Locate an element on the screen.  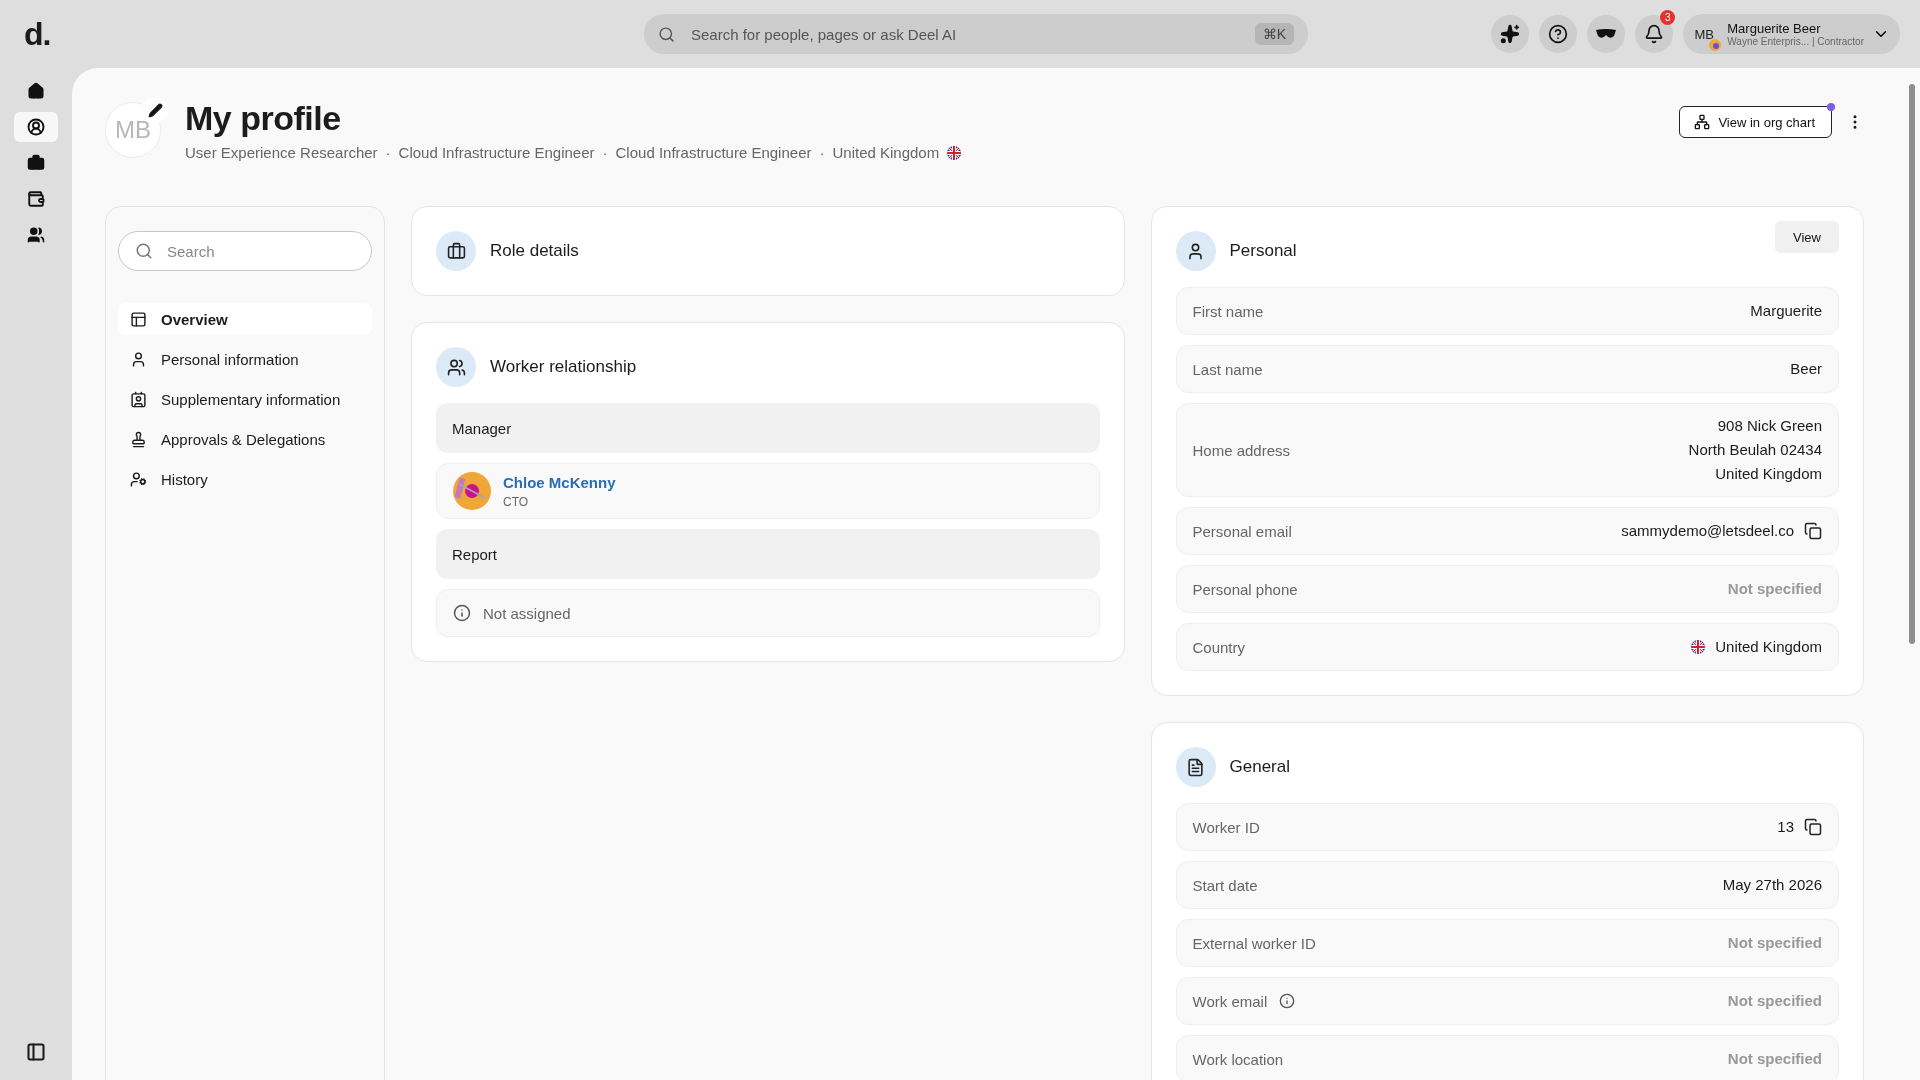
rail-button is located at coordinates (36, 127).